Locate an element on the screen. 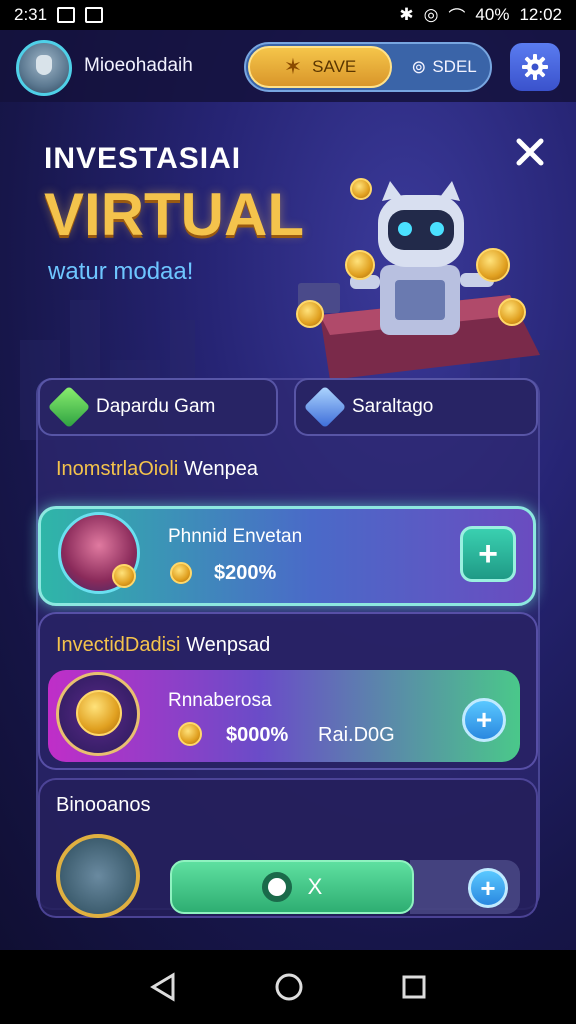 This screenshot has width=576, height=1024. top-bar: Mioeohadaih ✶ SAVE ⊚ SDEL is located at coordinates (288, 66).